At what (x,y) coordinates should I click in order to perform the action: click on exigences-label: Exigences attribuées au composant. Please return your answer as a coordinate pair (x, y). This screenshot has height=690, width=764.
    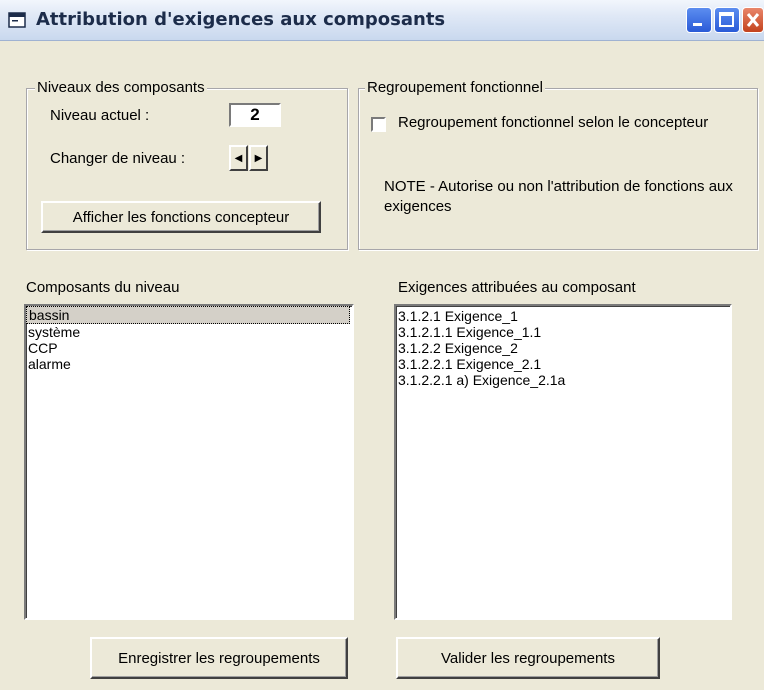
    Looking at the image, I should click on (517, 287).